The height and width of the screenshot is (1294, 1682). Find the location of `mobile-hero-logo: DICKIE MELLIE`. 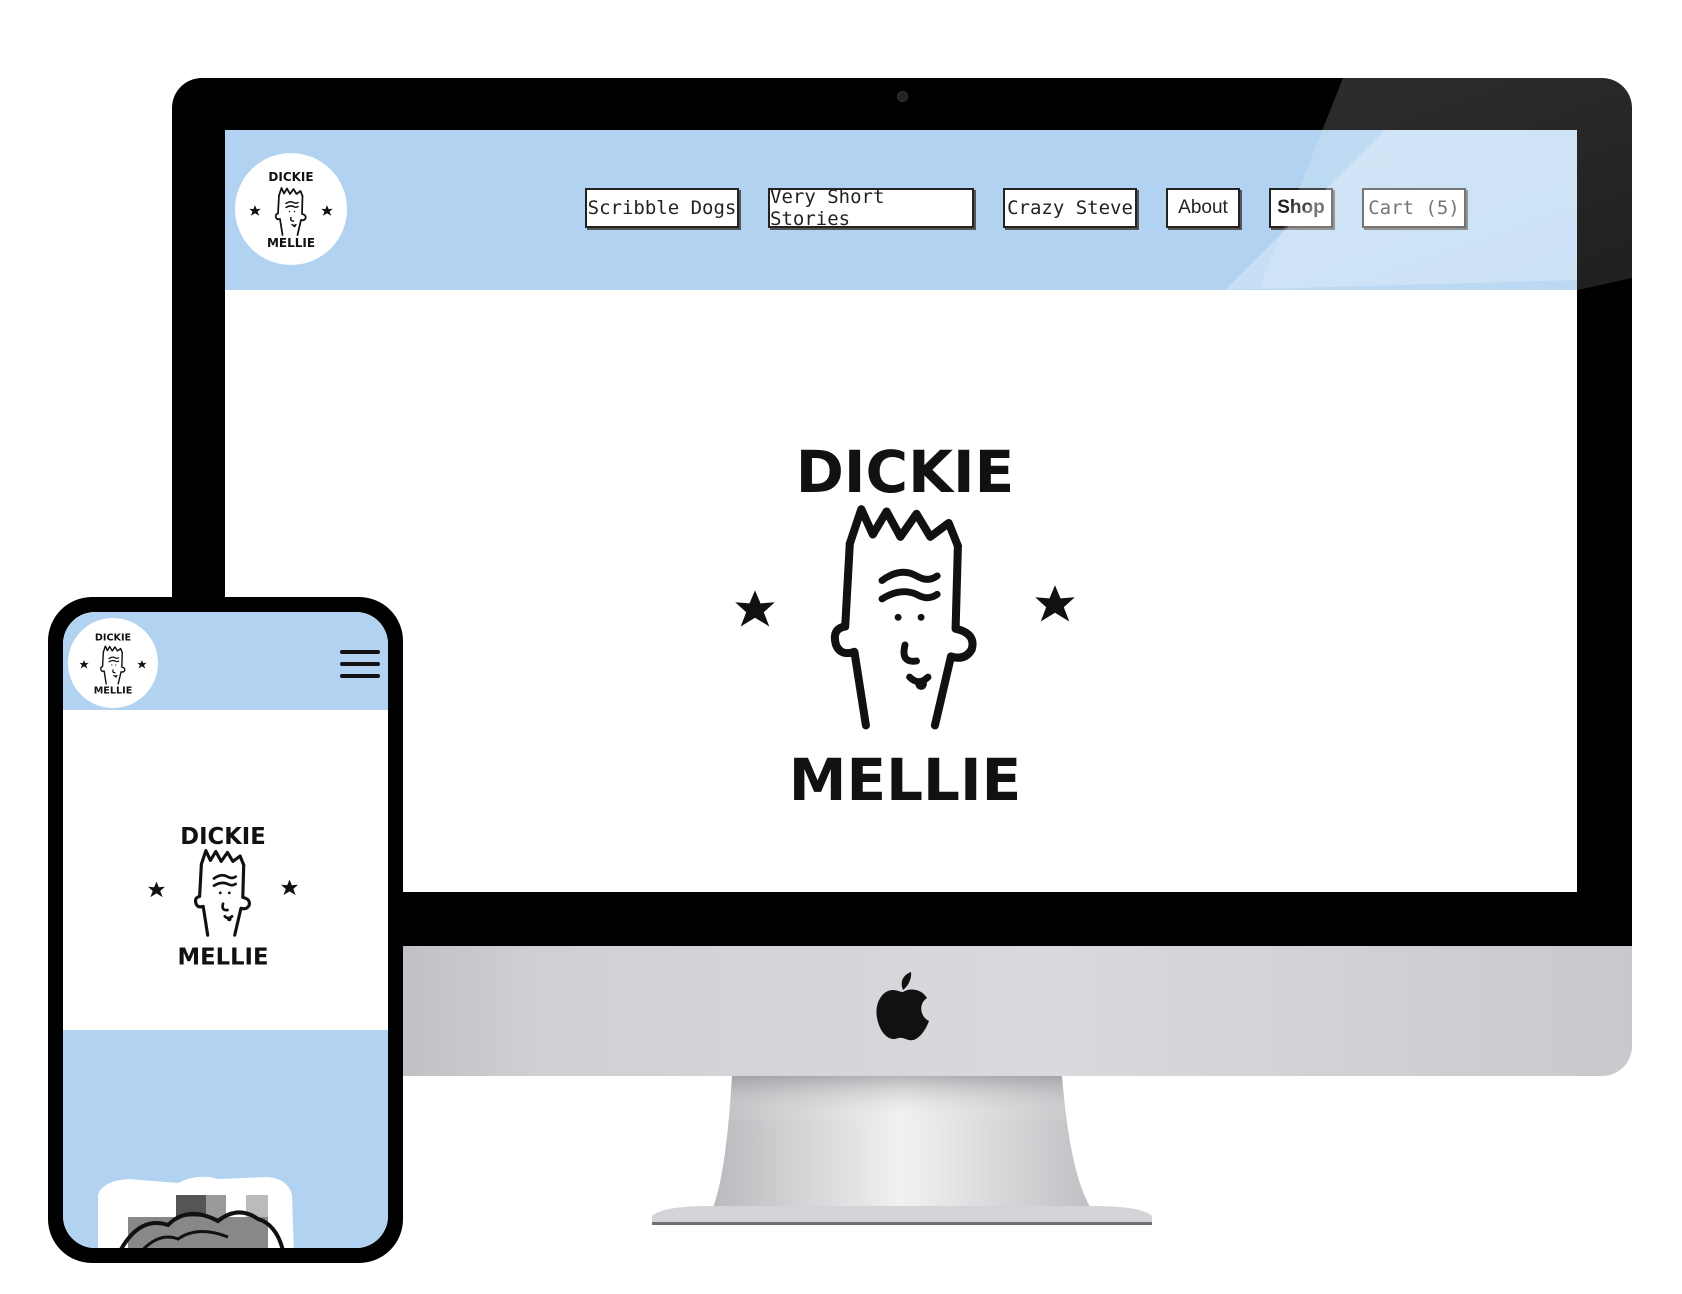

mobile-hero-logo: DICKIE MELLIE is located at coordinates (223, 897).